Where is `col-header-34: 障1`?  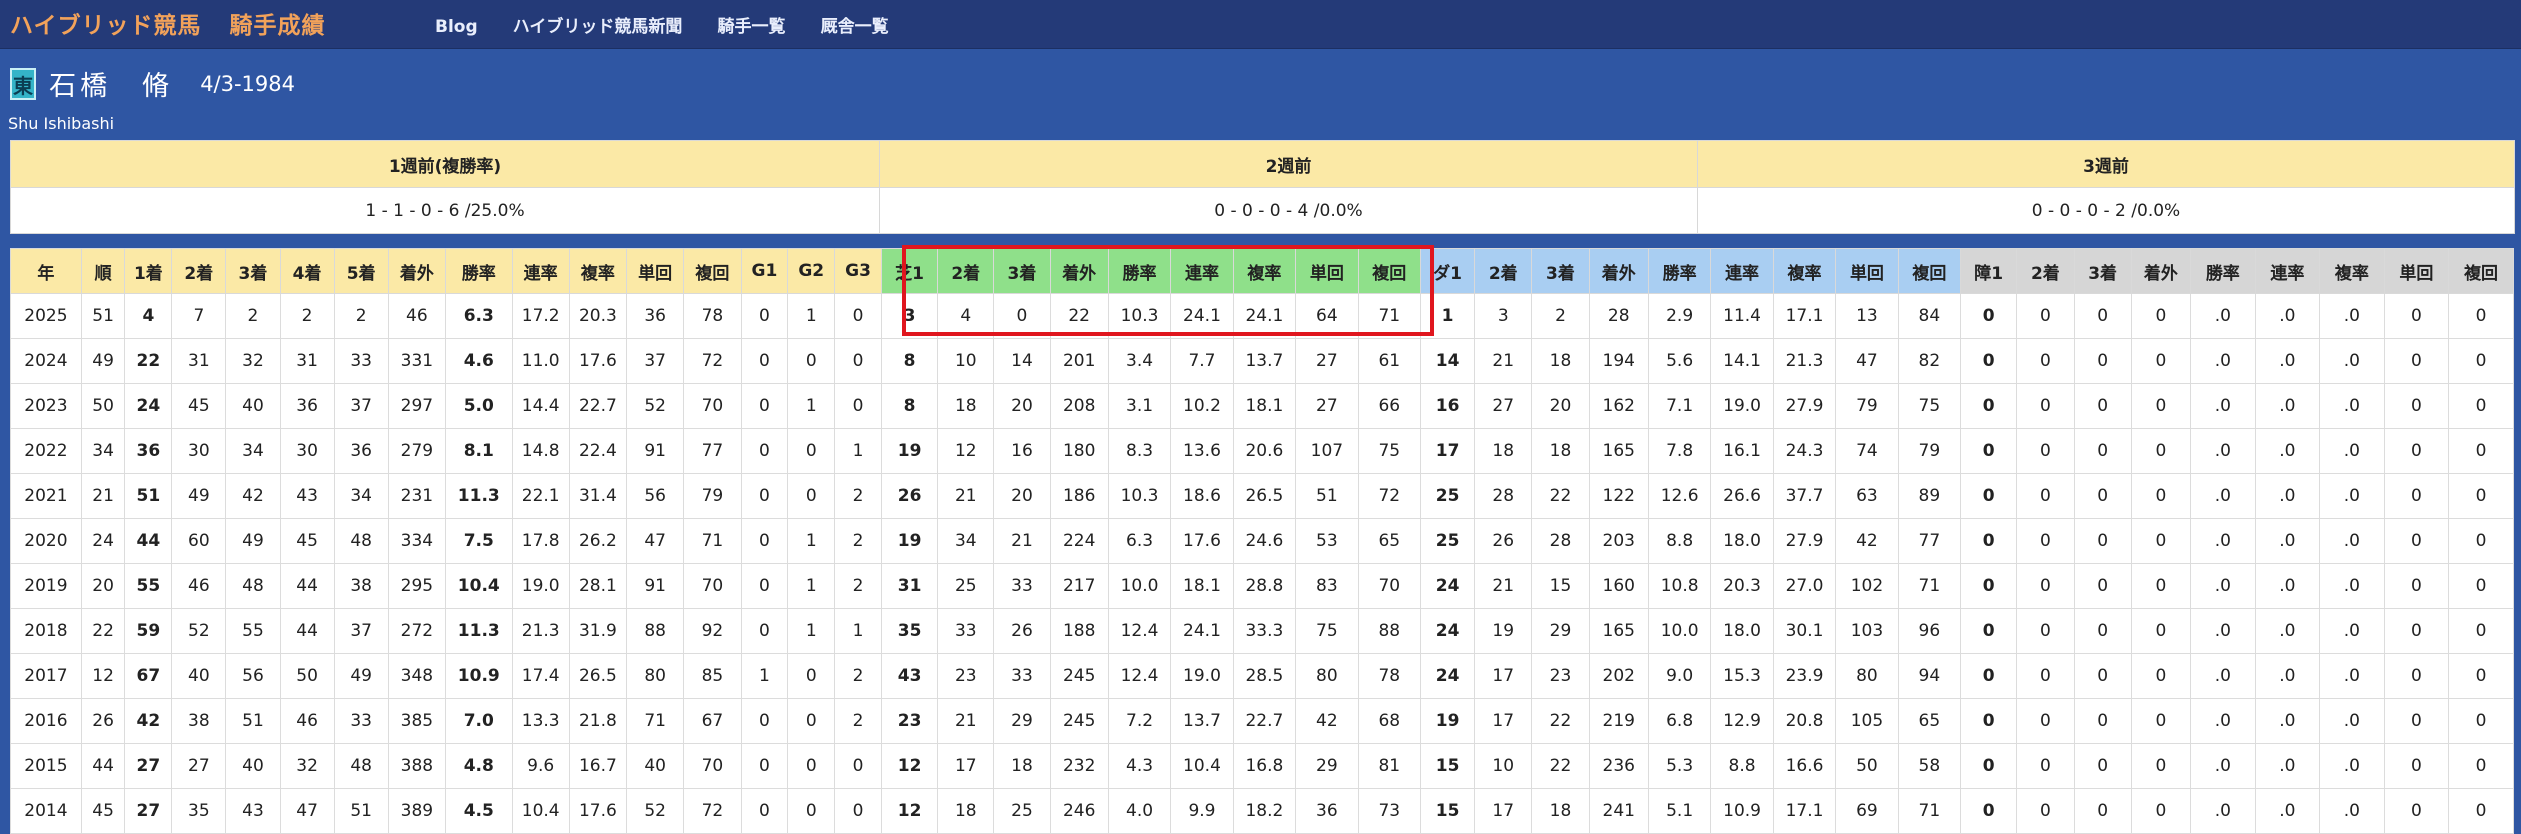 col-header-34: 障1 is located at coordinates (1989, 271).